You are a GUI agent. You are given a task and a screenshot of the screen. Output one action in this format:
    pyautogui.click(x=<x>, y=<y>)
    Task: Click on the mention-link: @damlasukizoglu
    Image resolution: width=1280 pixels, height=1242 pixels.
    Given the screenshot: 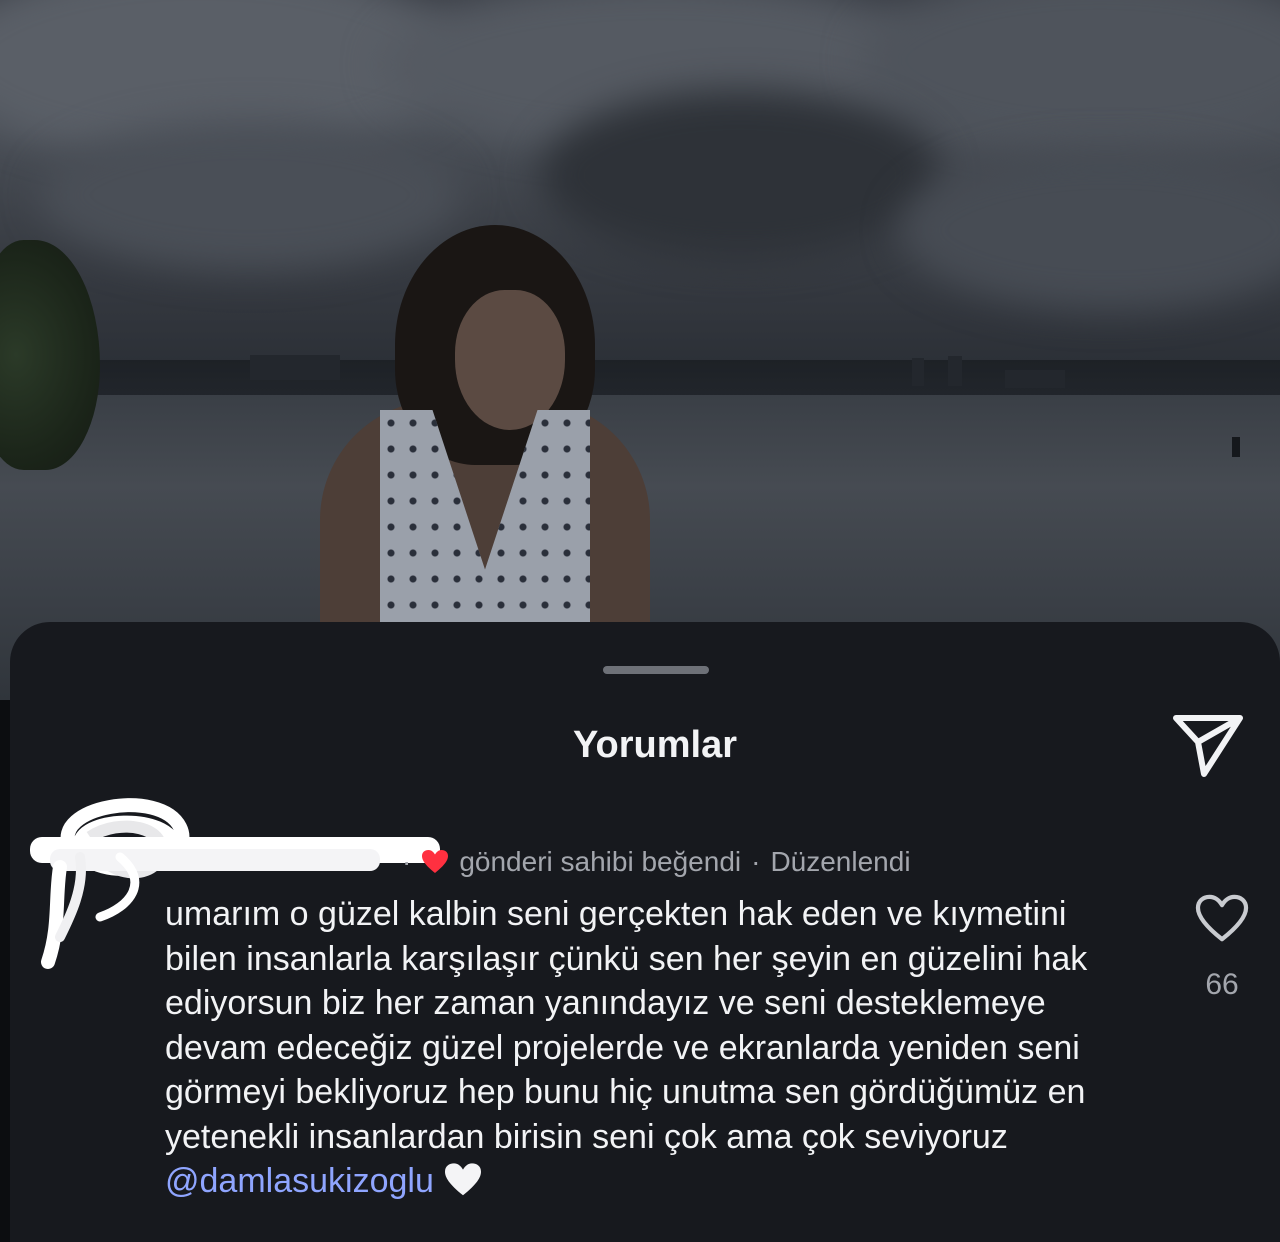 What is the action you would take?
    pyautogui.click(x=299, y=1181)
    